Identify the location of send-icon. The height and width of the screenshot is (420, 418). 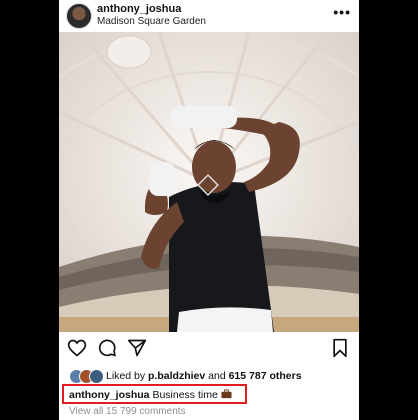
(137, 348).